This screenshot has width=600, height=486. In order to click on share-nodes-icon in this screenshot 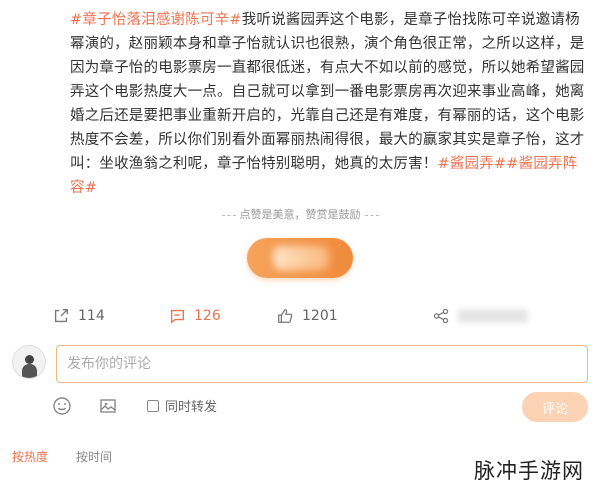, I will do `click(441, 316)`.